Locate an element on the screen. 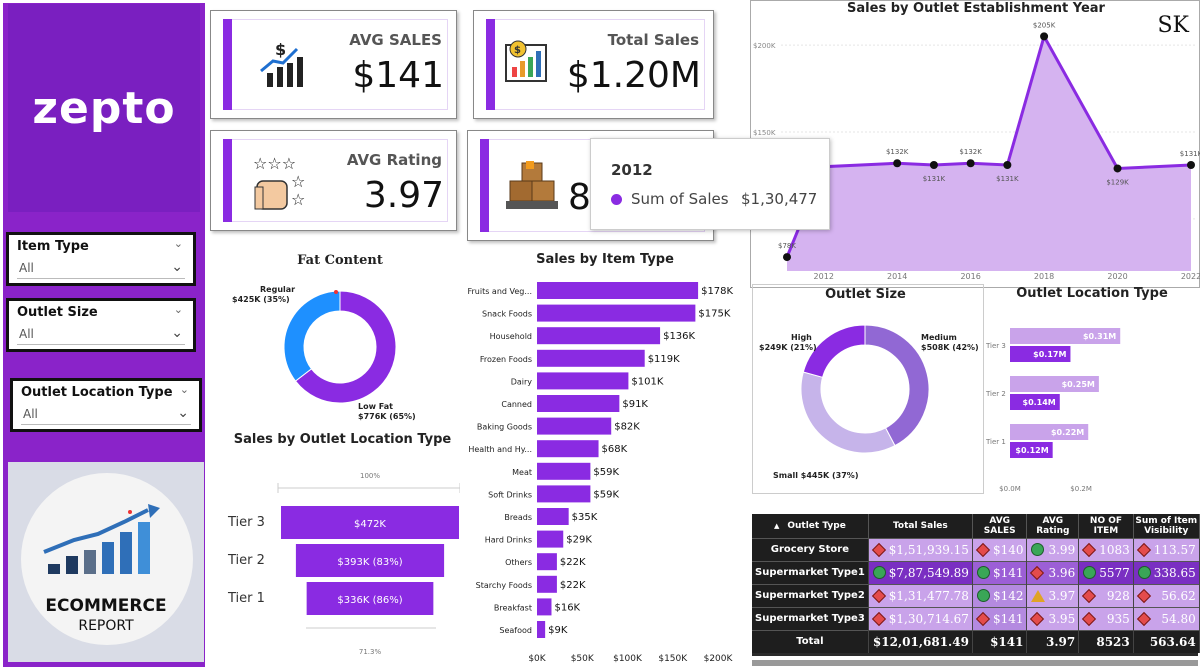 This screenshot has height=672, width=1200. col-header: Total Sales is located at coordinates (920, 526).